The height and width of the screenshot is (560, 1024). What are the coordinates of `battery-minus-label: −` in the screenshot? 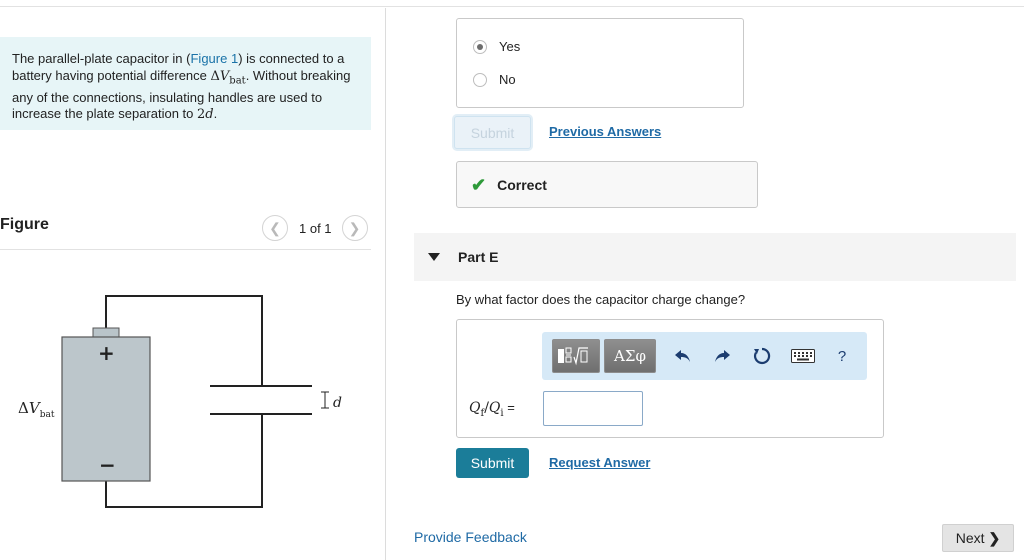 It's located at (107, 465).